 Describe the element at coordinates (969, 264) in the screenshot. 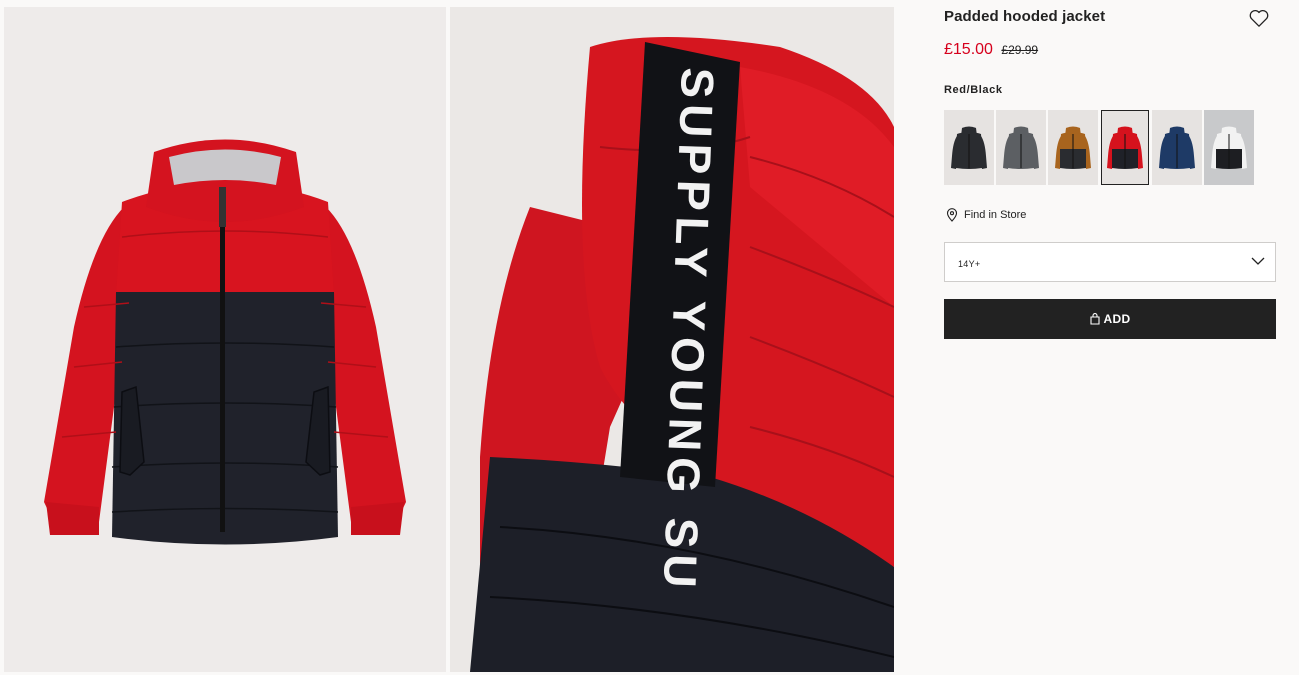

I see `selected-size-value: 14Y+` at that location.